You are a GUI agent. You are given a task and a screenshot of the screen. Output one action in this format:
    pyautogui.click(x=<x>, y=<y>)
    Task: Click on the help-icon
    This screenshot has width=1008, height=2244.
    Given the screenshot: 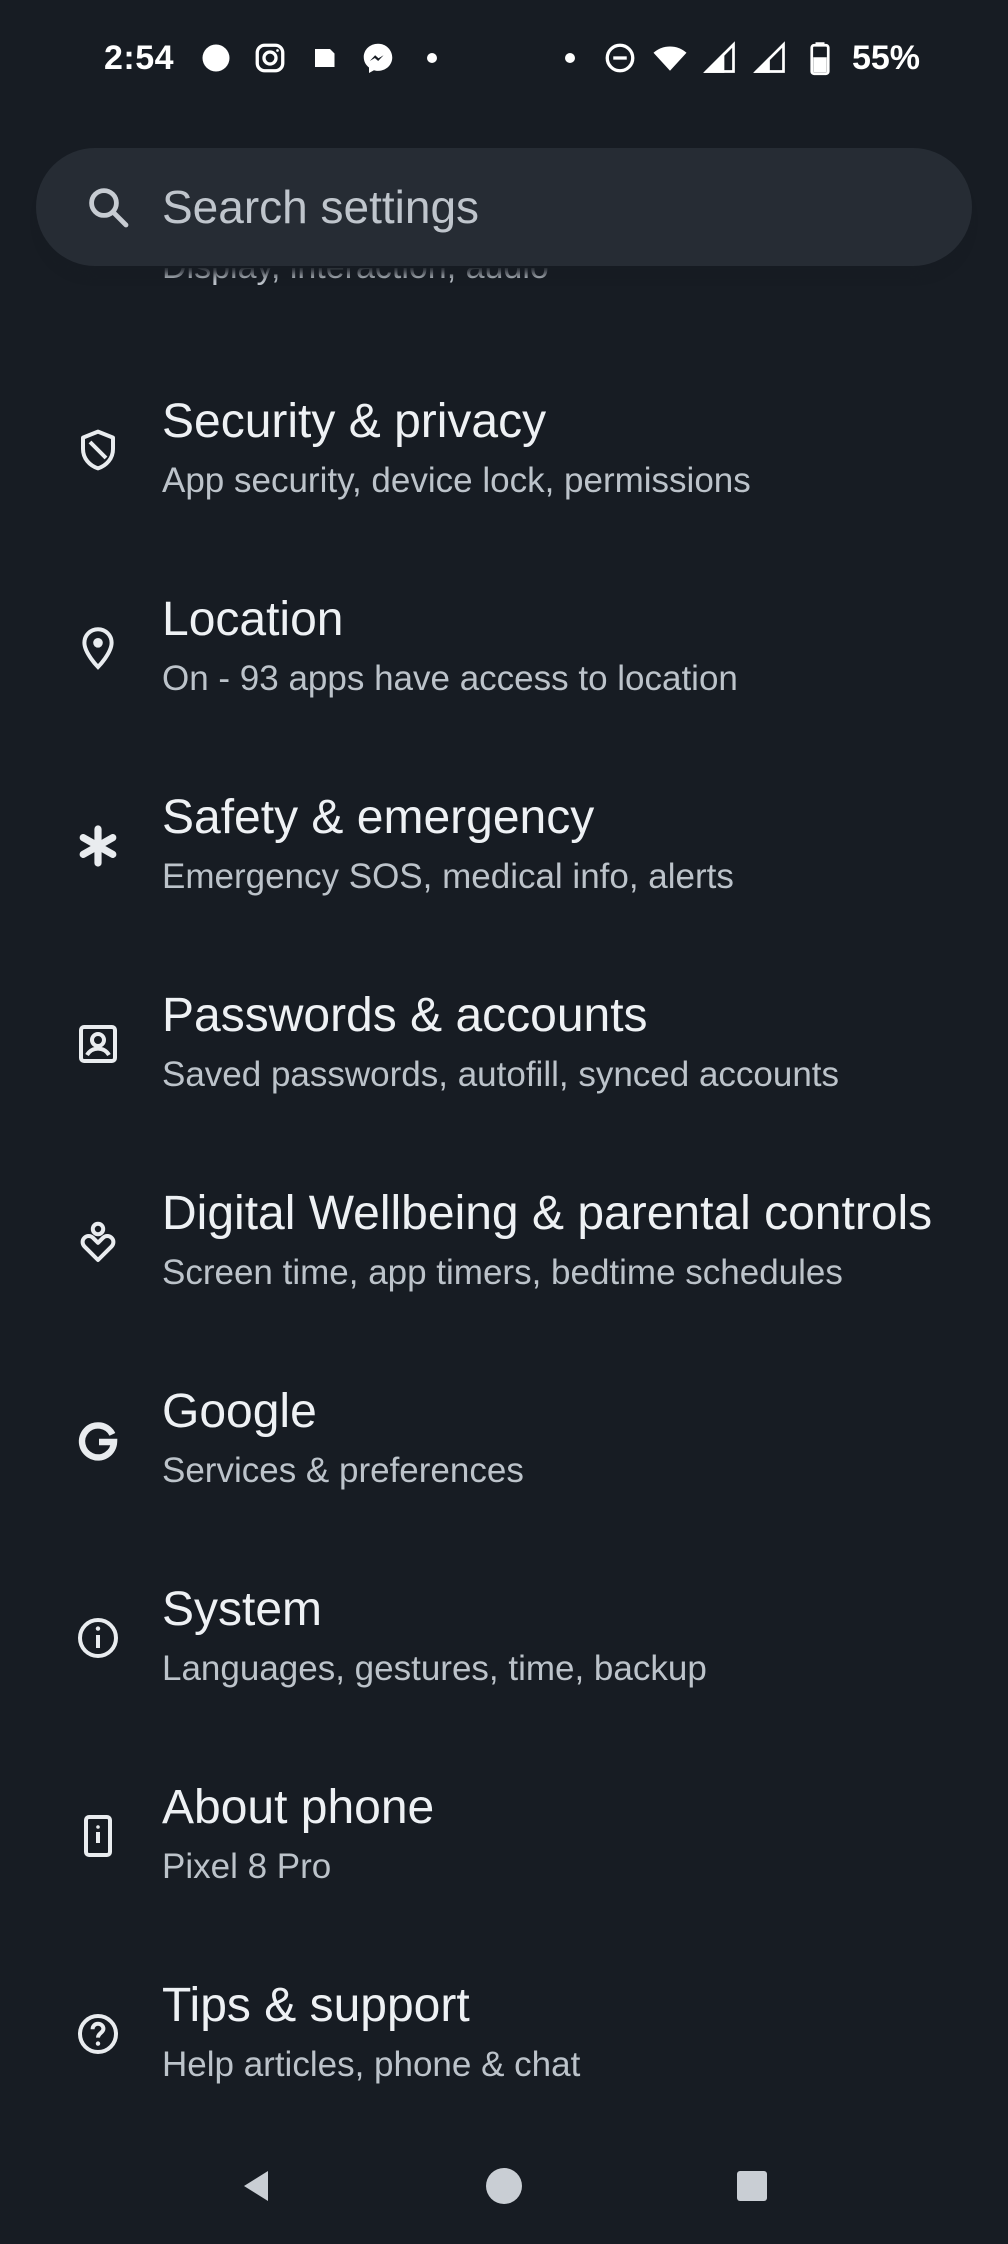 What is the action you would take?
    pyautogui.click(x=98, y=2034)
    